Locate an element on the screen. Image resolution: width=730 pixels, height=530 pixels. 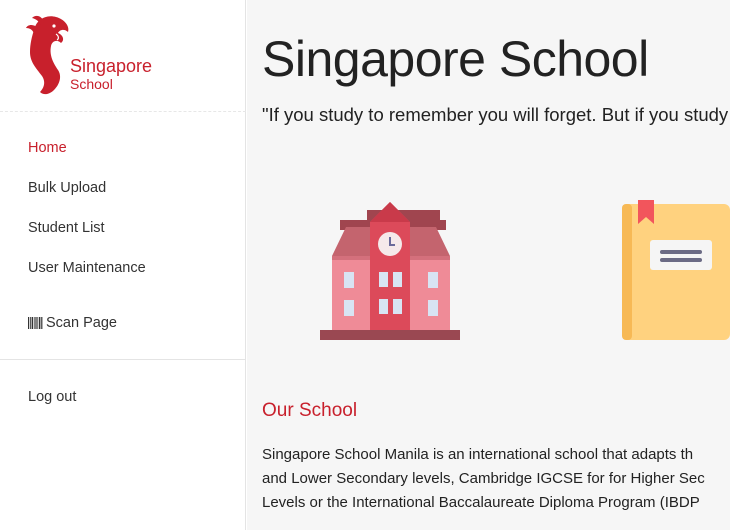
sidebar-item-home: Home is located at coordinates (123, 148).